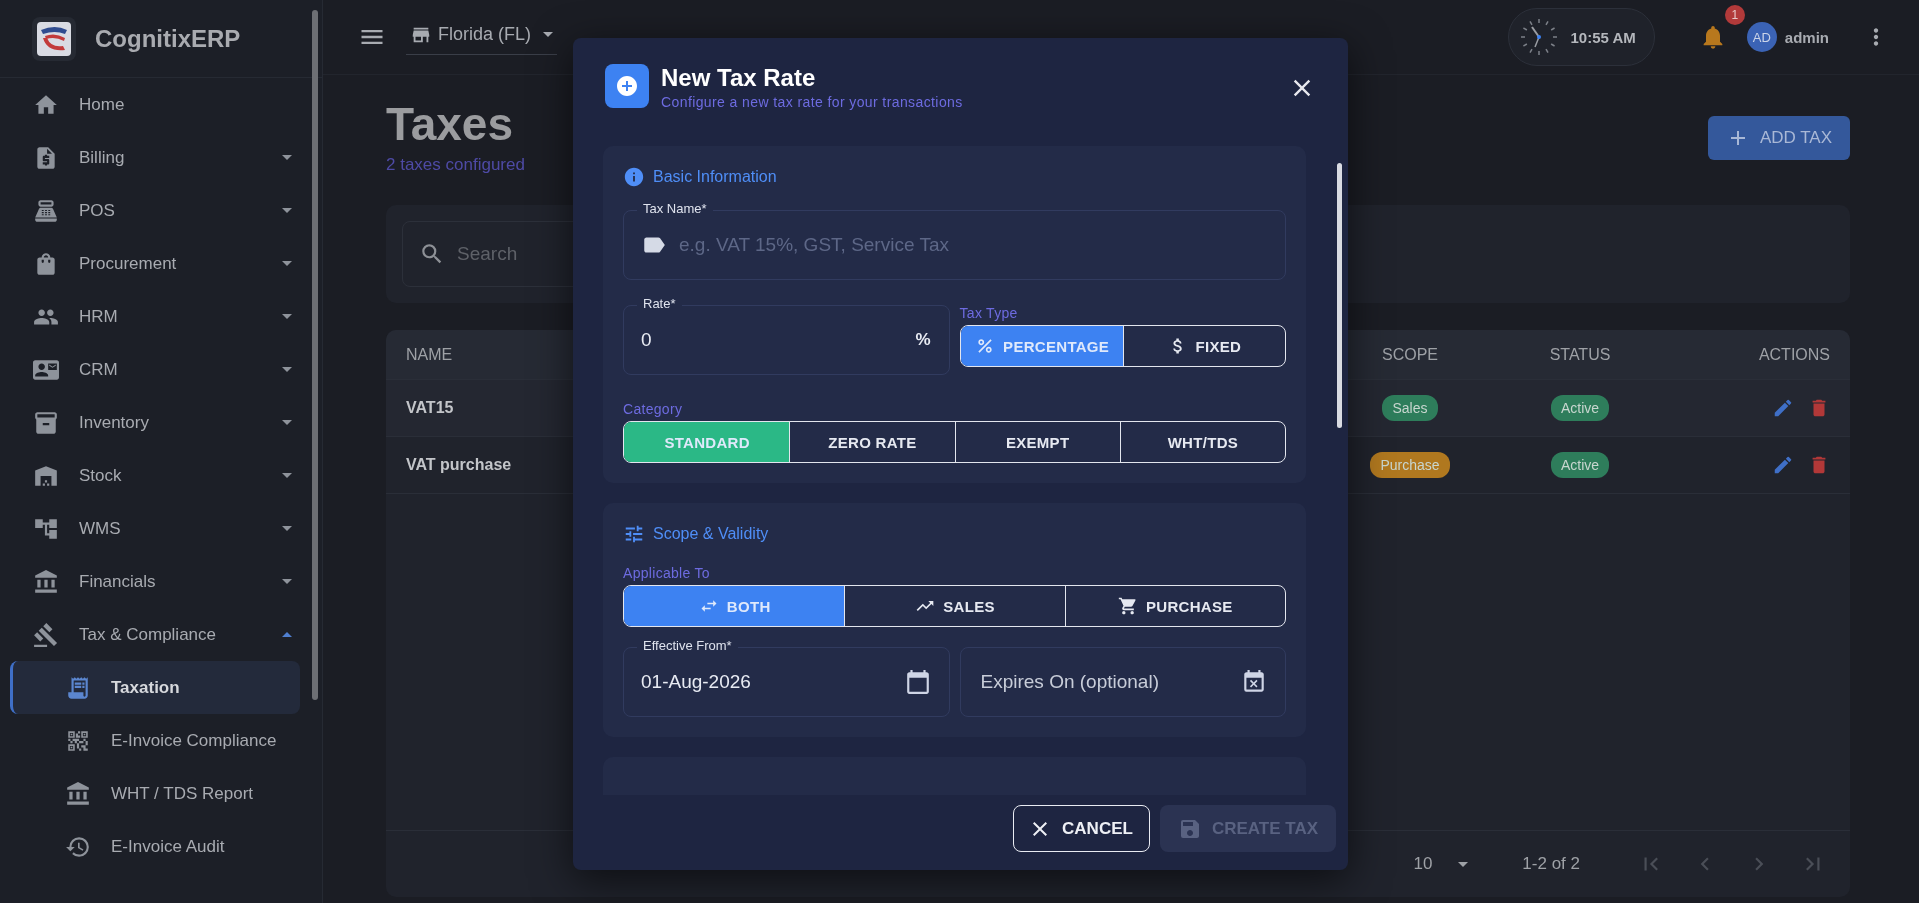 This screenshot has width=1919, height=903. I want to click on clock-icon, so click(1538, 37).